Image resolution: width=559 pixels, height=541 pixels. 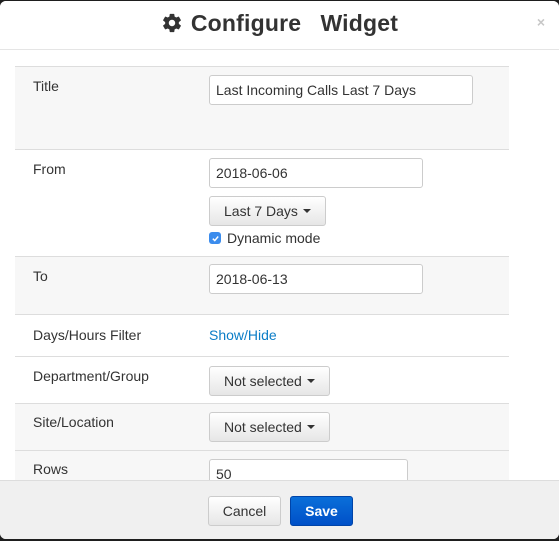 I want to click on dialog-title: Configure Widget, so click(x=279, y=23).